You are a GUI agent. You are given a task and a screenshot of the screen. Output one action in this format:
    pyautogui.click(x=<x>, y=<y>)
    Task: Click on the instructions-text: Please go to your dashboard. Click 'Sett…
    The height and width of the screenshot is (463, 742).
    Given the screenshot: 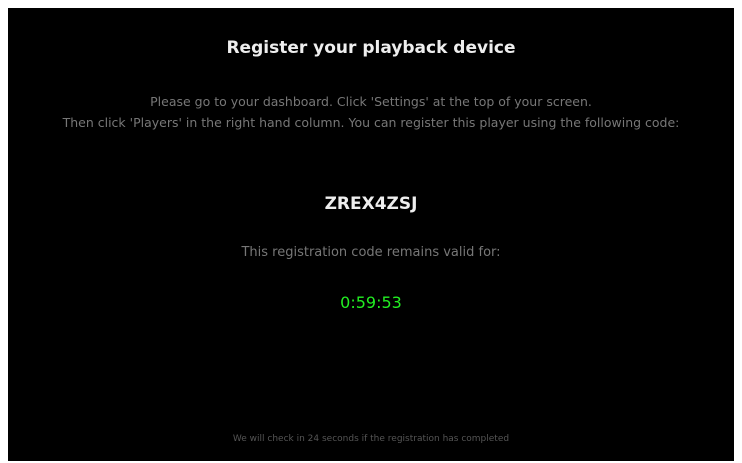 What is the action you would take?
    pyautogui.click(x=371, y=112)
    